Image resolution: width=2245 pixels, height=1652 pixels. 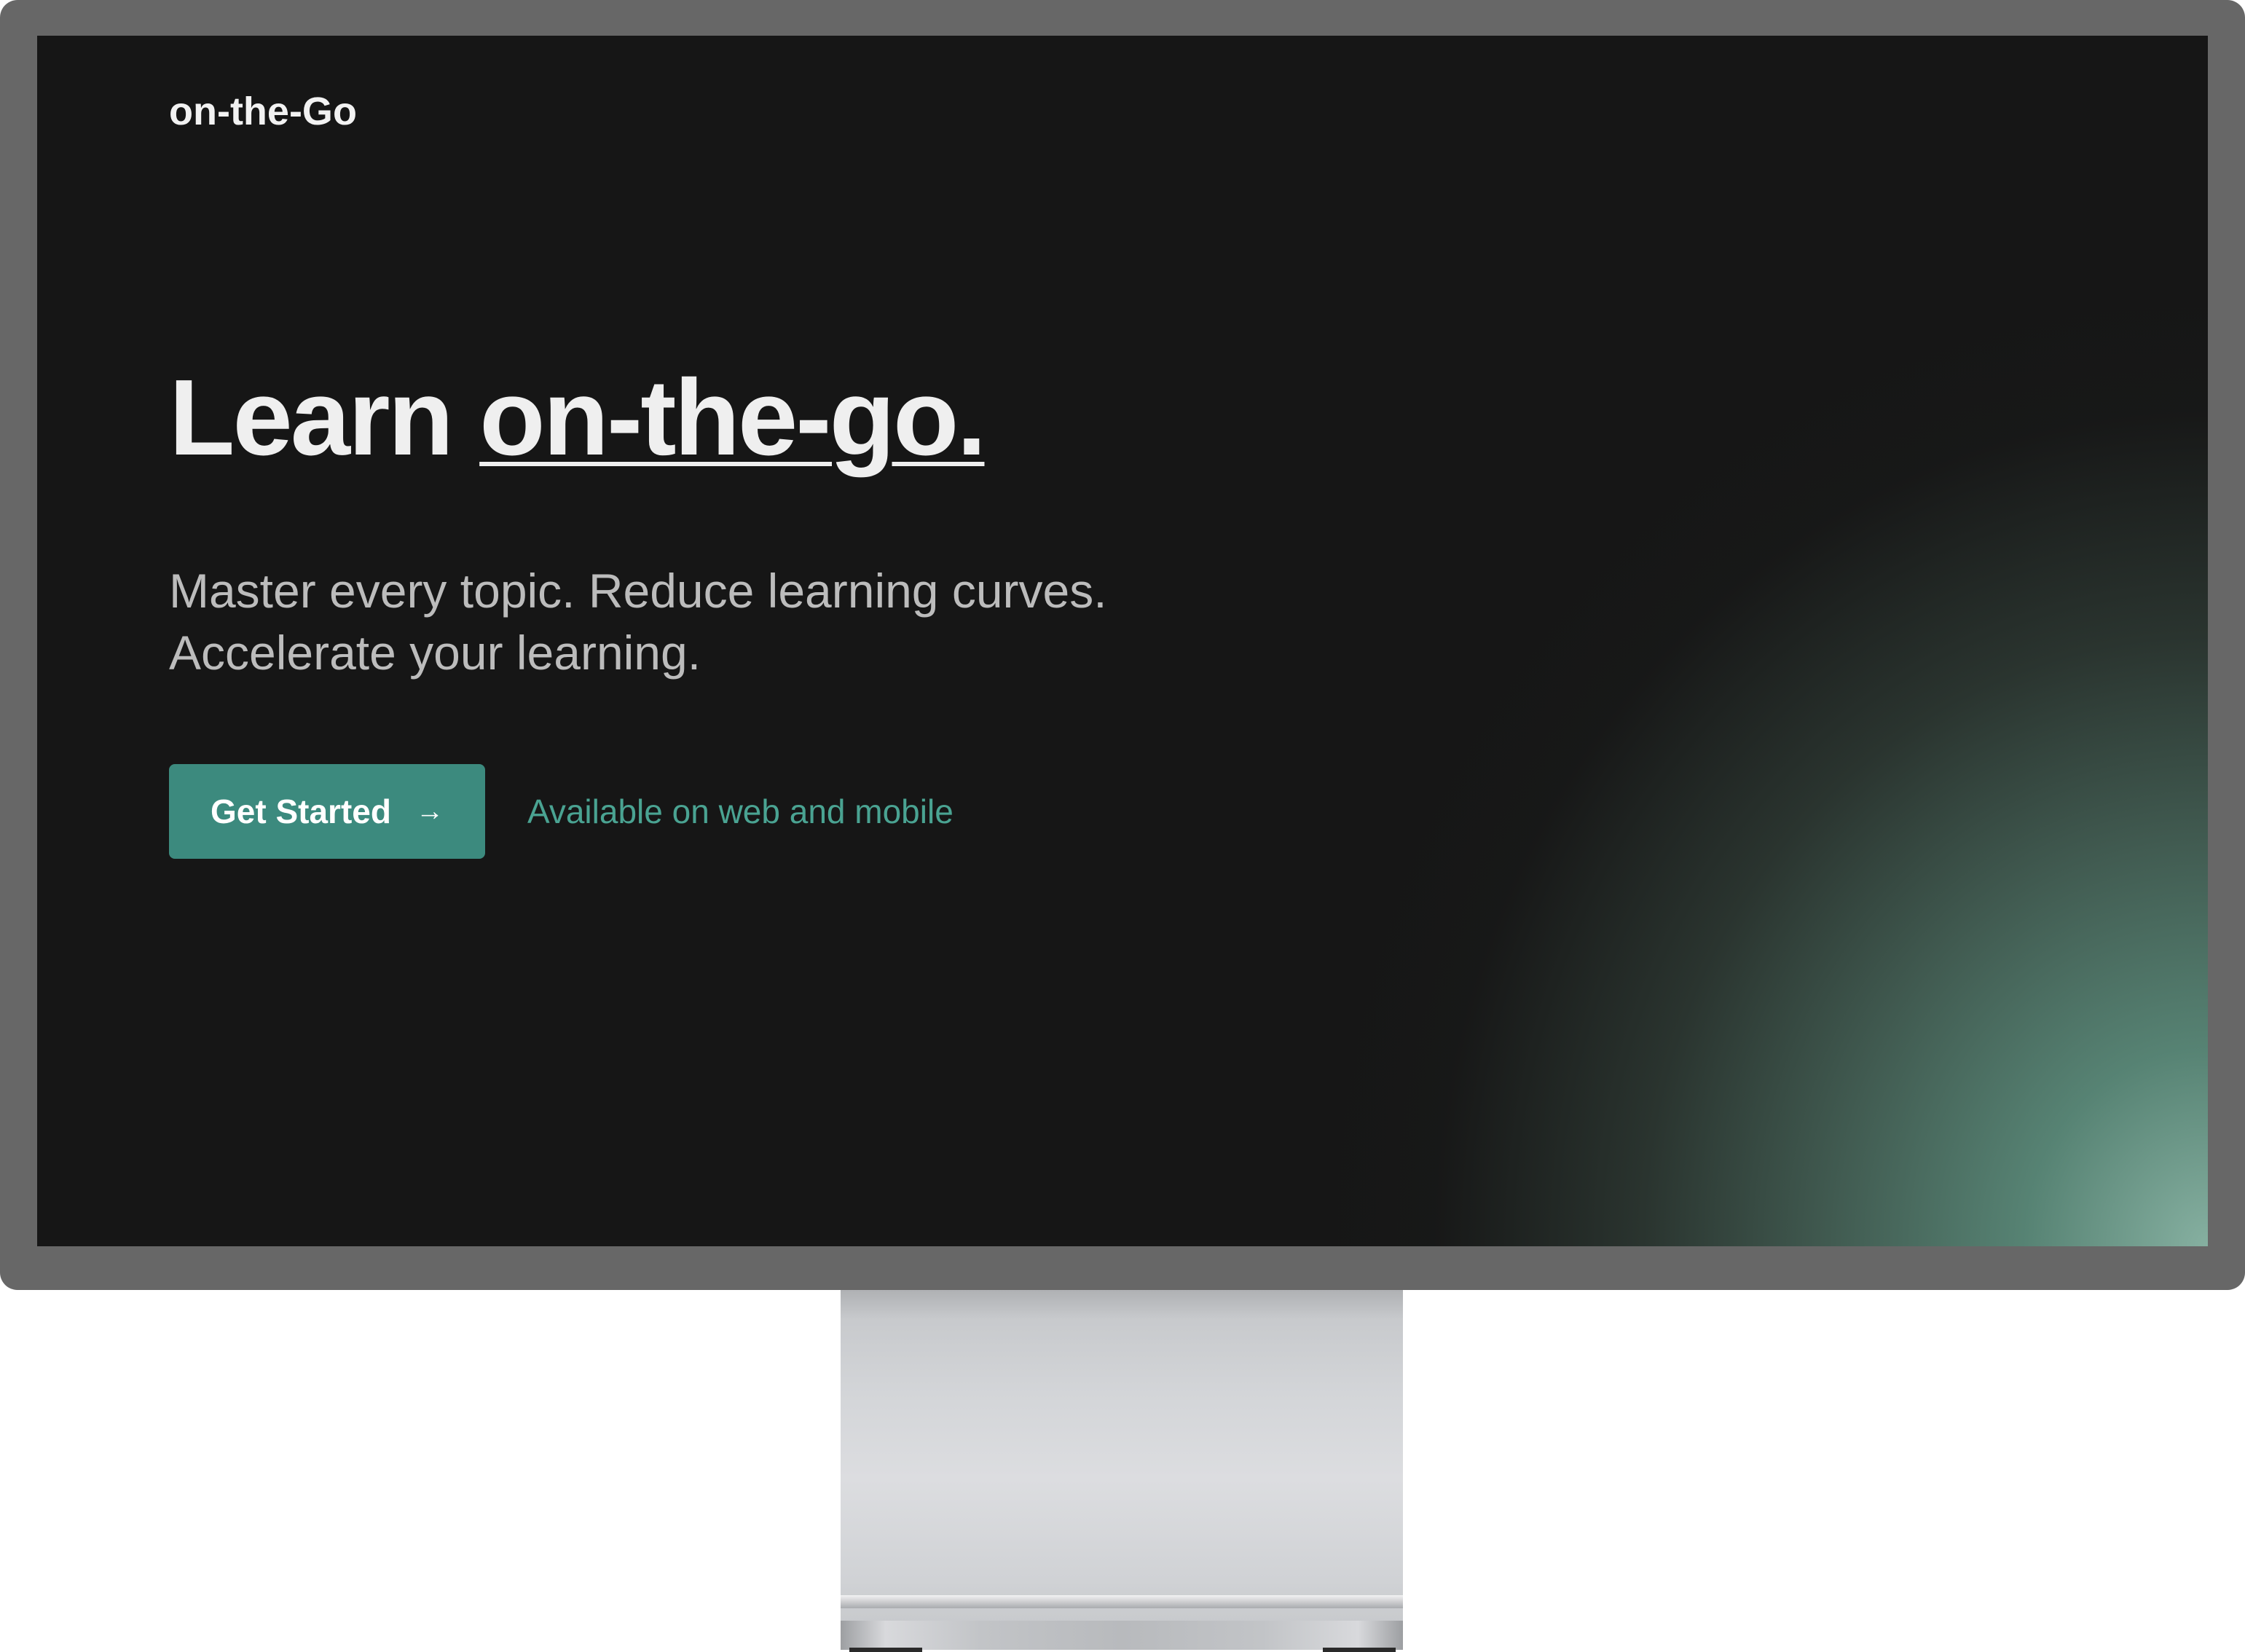 I want to click on headline-prefix: Learn, so click(x=311, y=418).